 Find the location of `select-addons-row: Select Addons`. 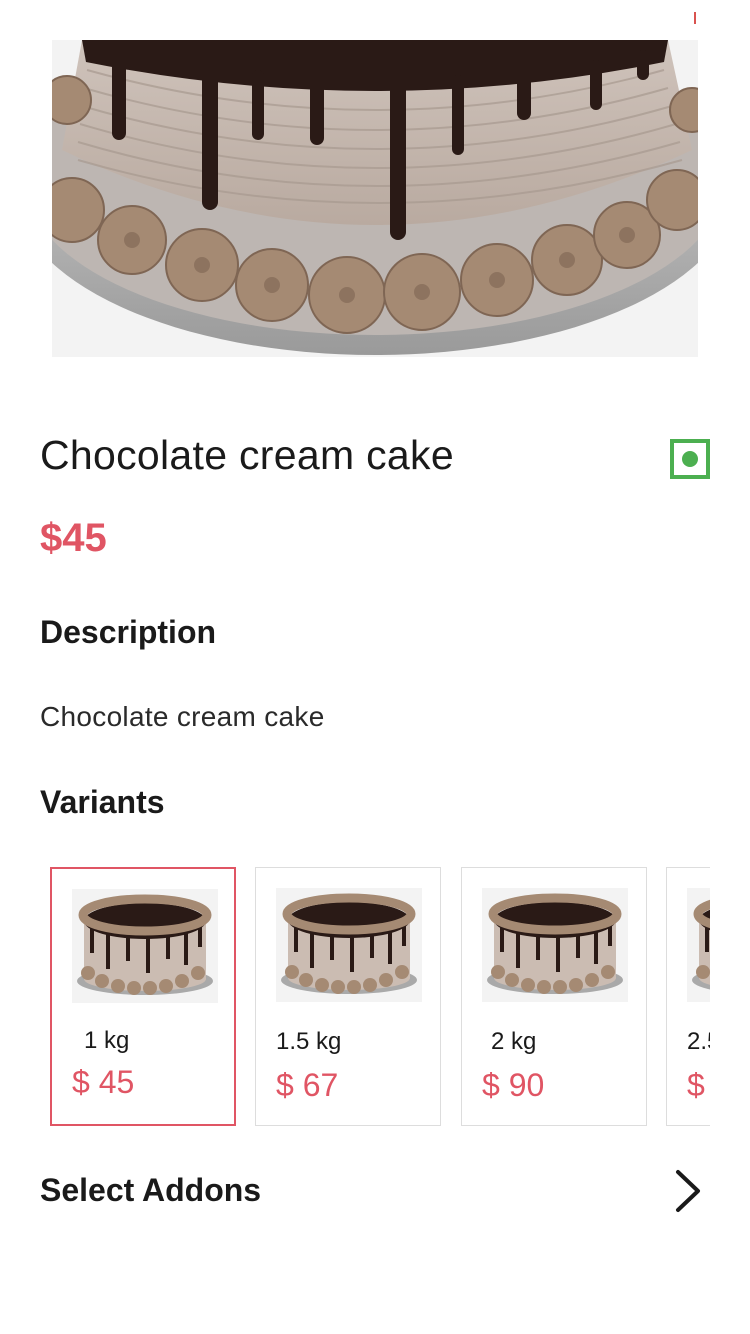

select-addons-row: Select Addons is located at coordinates (375, 1191).